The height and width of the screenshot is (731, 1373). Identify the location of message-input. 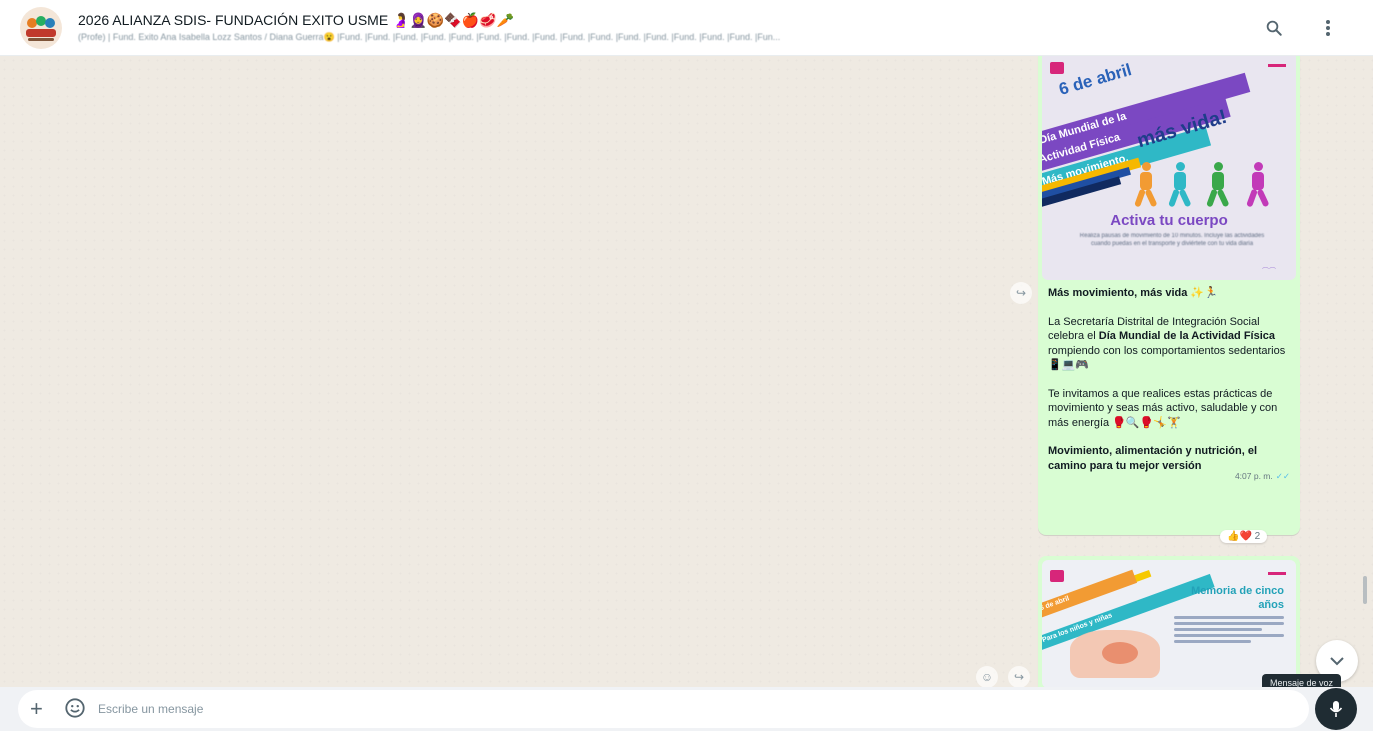
(697, 709).